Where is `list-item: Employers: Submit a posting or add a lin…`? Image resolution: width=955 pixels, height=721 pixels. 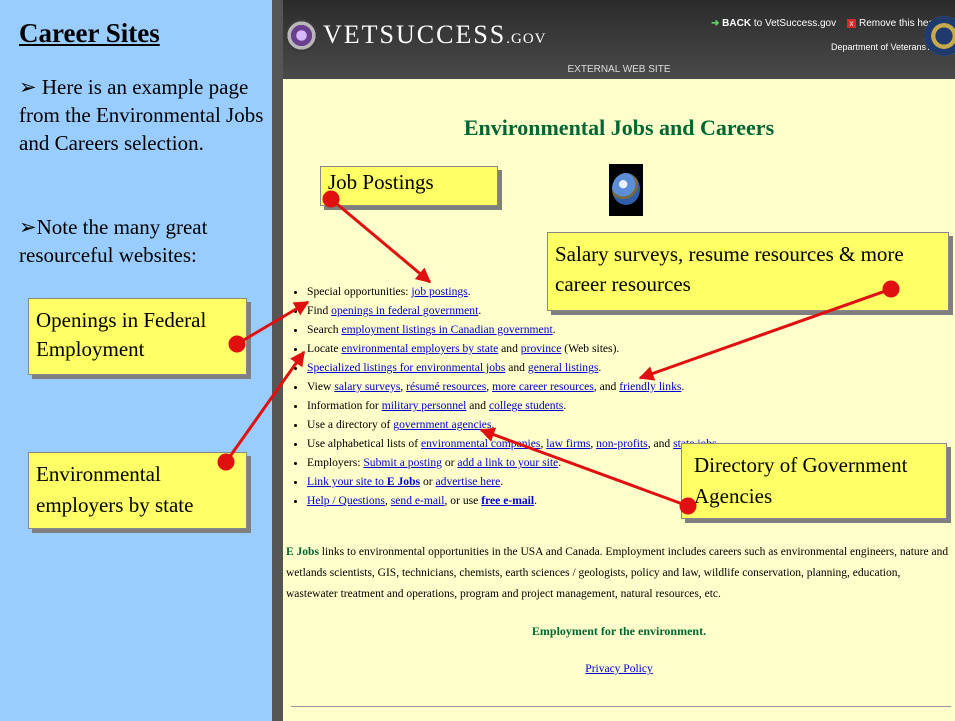 list-item: Employers: Submit a posting or add a lin… is located at coordinates (513, 462).